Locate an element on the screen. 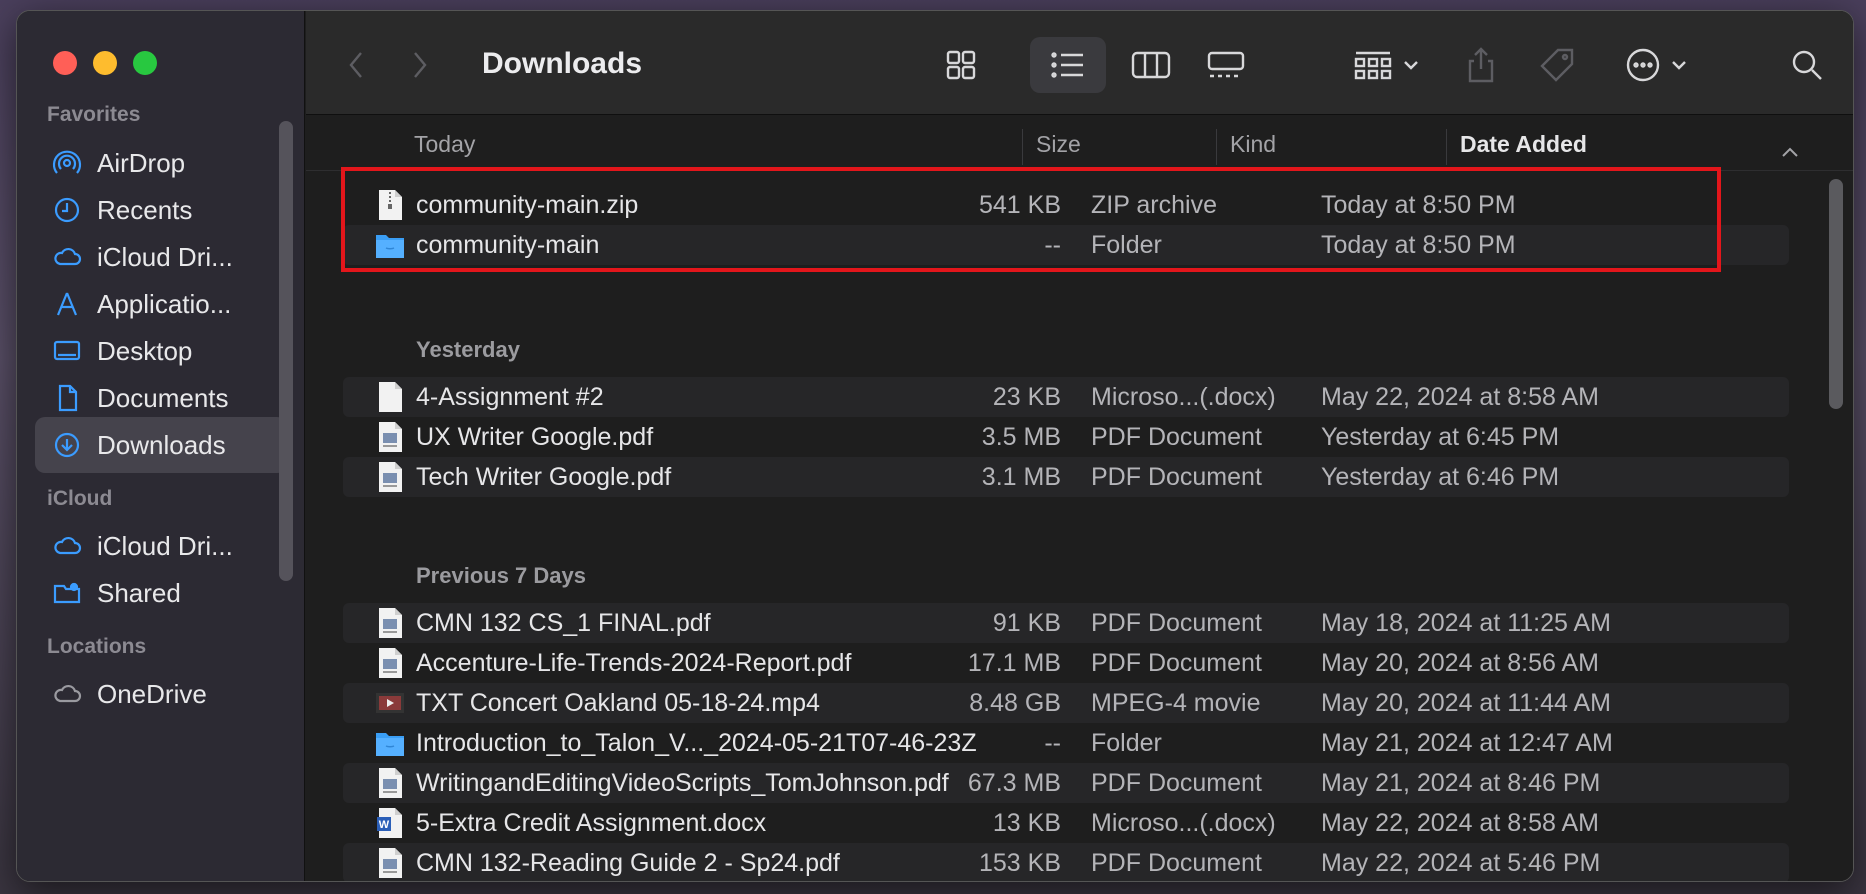  word-doc-icon: W is located at coordinates (390, 823).